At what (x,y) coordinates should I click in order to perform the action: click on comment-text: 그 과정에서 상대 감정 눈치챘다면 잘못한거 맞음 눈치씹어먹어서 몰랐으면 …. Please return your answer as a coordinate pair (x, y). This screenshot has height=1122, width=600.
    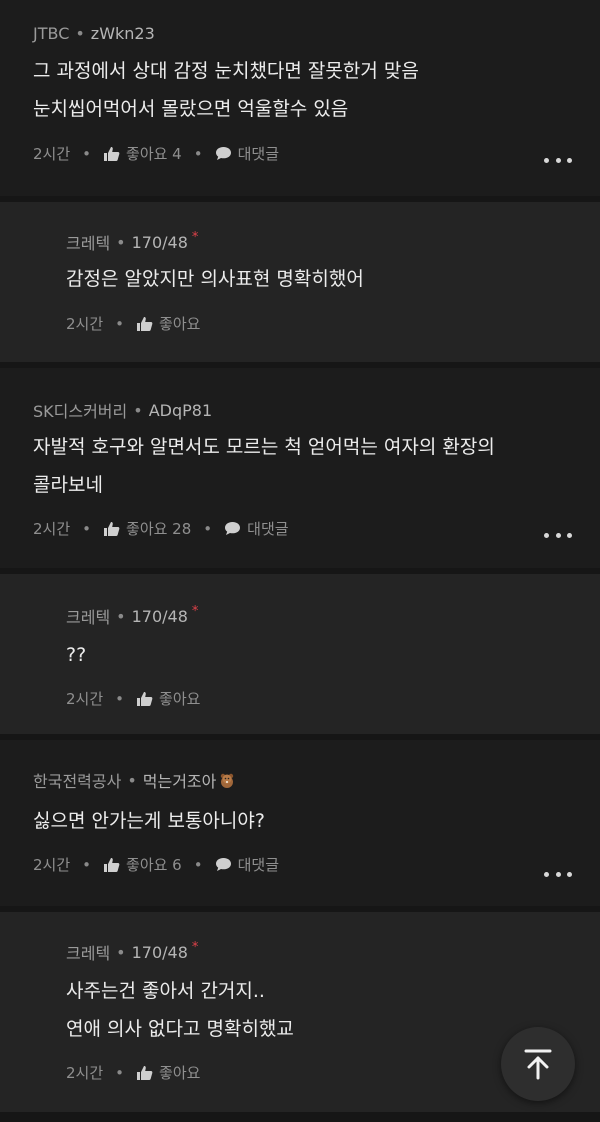
    Looking at the image, I should click on (226, 90).